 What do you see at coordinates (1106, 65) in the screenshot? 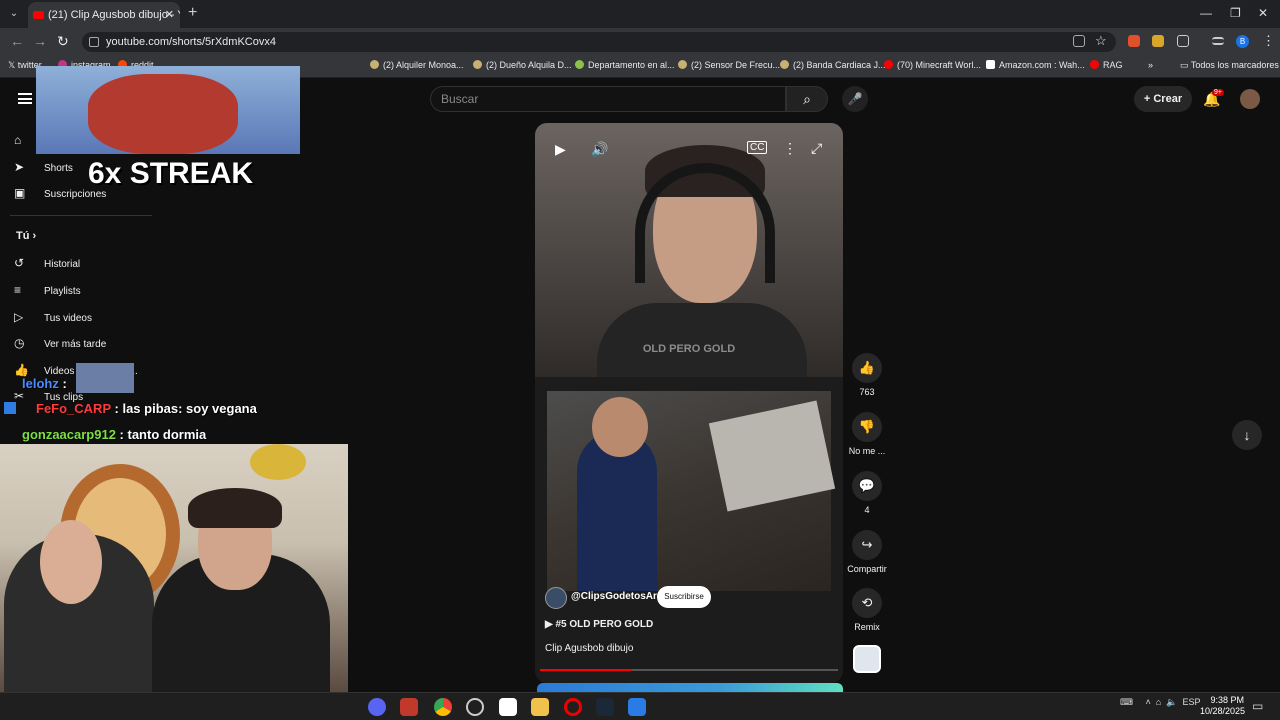
I see `bookmark-item: RAG` at bounding box center [1106, 65].